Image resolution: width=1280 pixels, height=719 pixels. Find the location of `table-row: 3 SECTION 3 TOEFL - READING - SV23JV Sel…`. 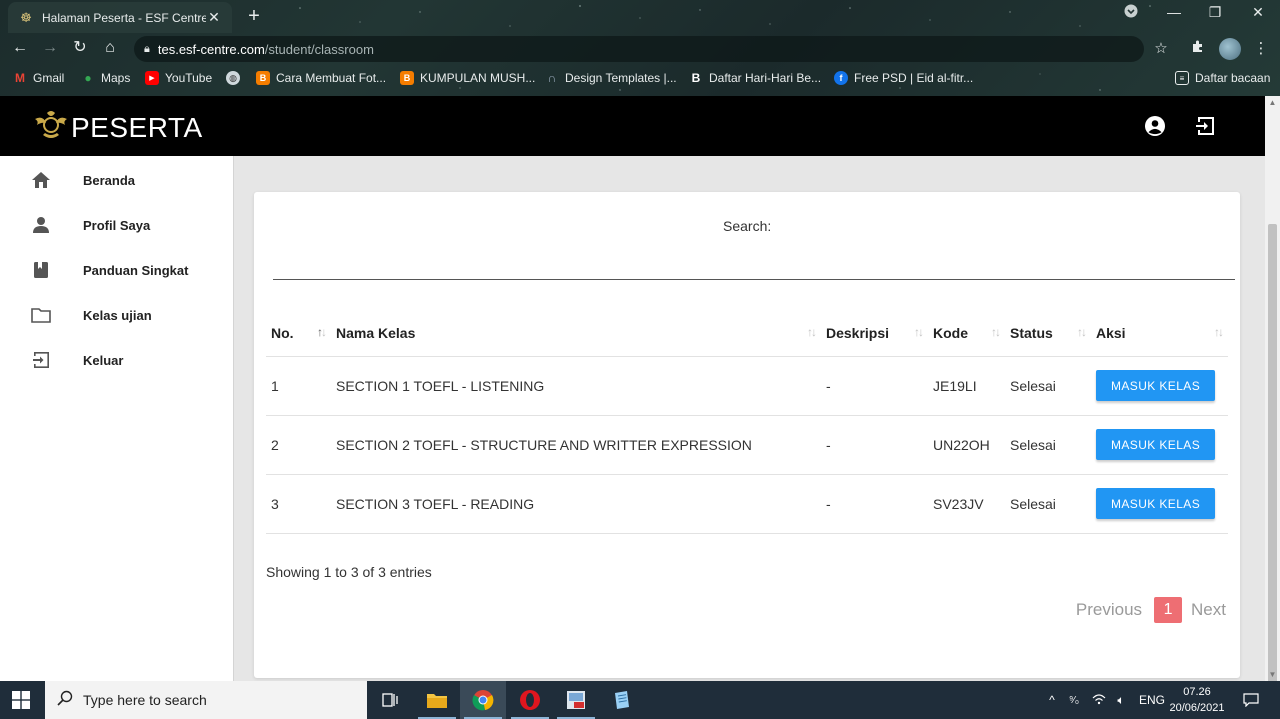

table-row: 3 SECTION 3 TOEFL - READING - SV23JV Sel… is located at coordinates (747, 504).